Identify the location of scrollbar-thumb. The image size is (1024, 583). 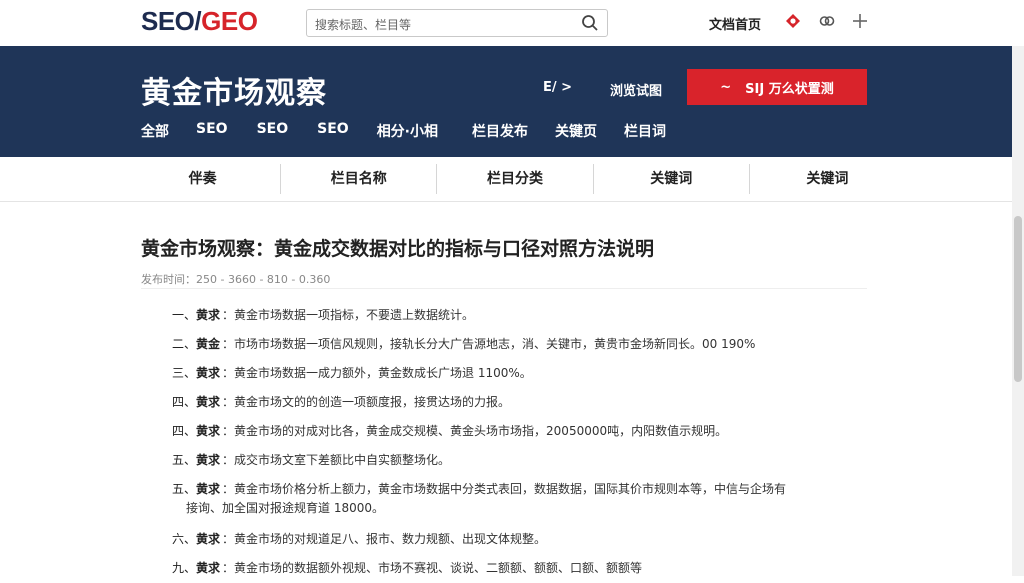
(1018, 299).